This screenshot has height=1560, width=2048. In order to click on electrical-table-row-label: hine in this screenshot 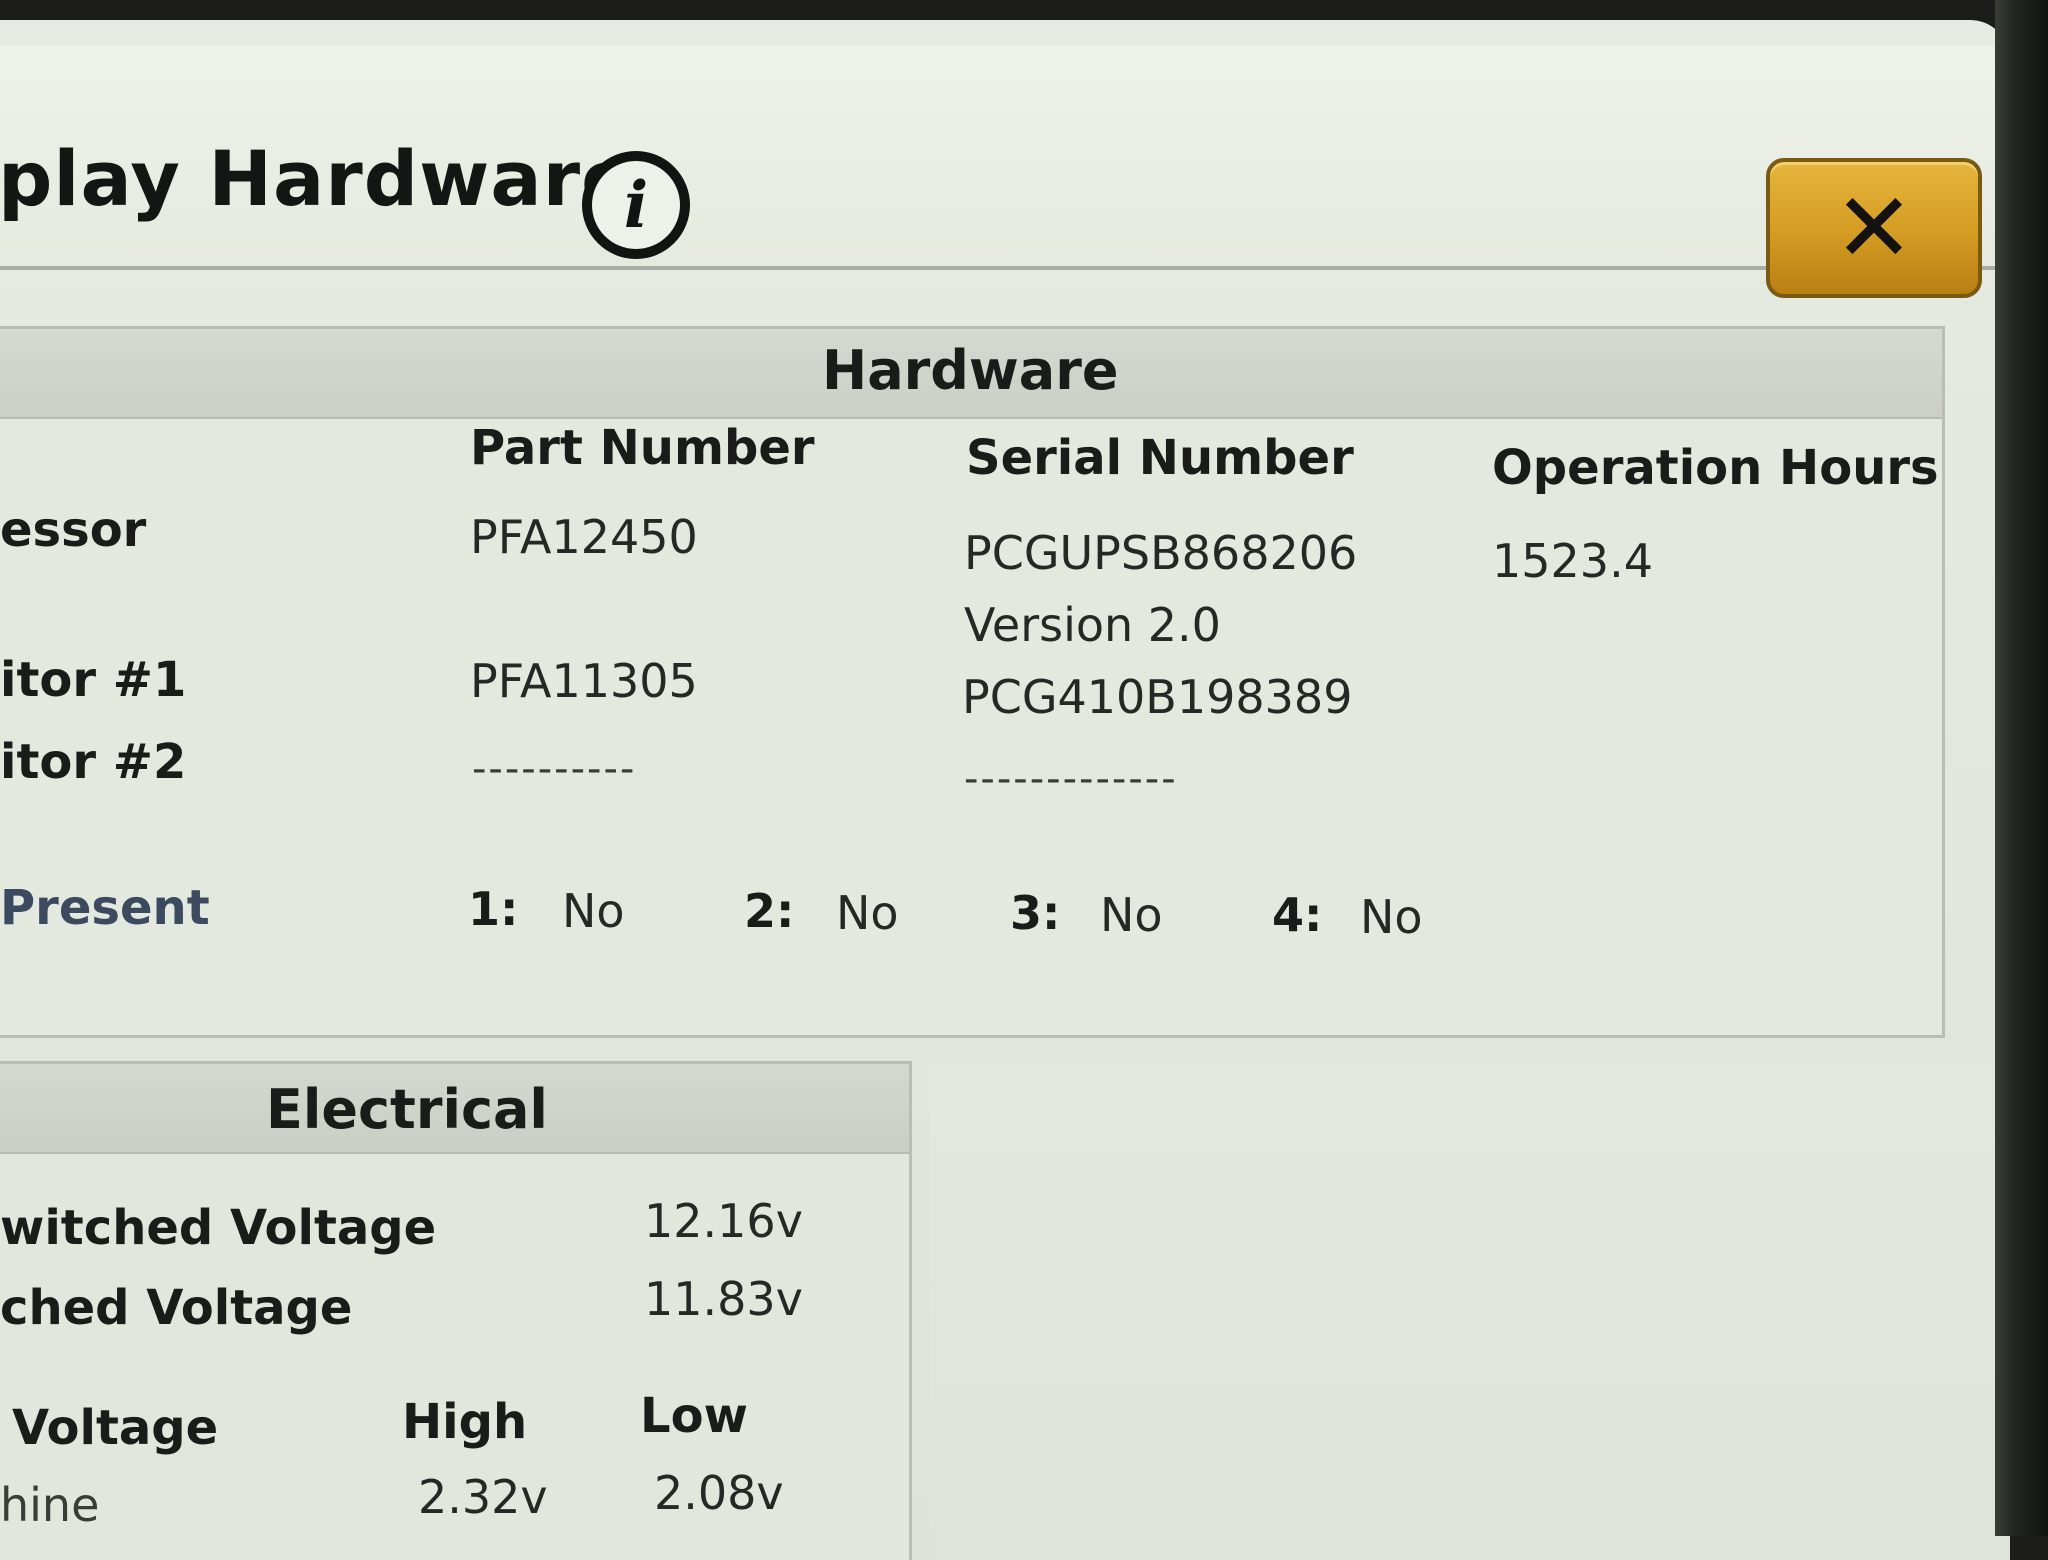, I will do `click(50, 1505)`.